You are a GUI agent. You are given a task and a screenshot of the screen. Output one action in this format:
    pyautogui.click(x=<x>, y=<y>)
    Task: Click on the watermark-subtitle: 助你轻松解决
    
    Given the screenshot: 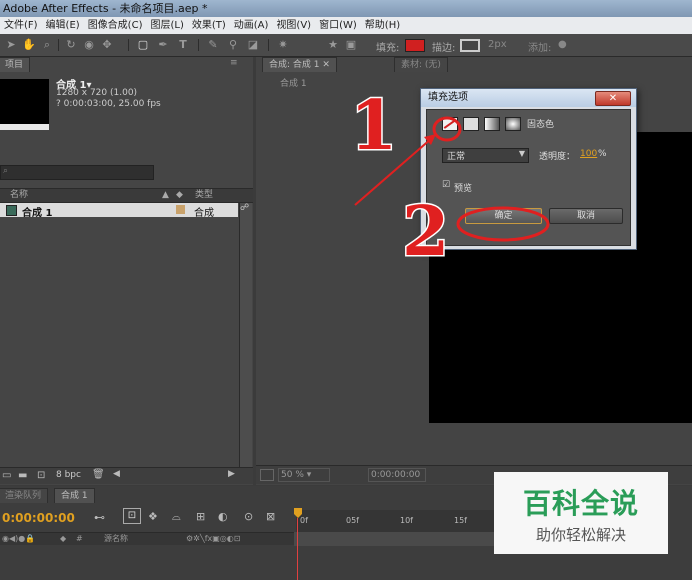 What is the action you would take?
    pyautogui.click(x=580, y=535)
    